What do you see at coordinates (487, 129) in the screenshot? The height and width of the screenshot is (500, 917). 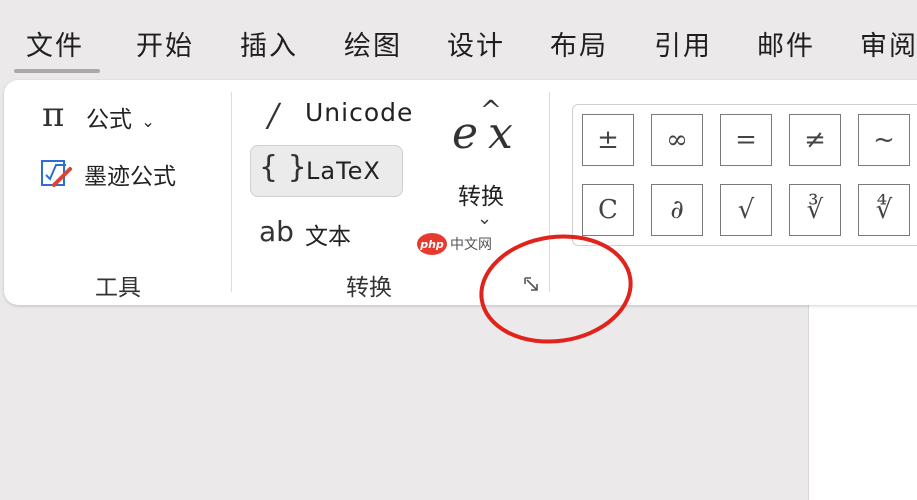 I see `convert-icon: e ^ x` at bounding box center [487, 129].